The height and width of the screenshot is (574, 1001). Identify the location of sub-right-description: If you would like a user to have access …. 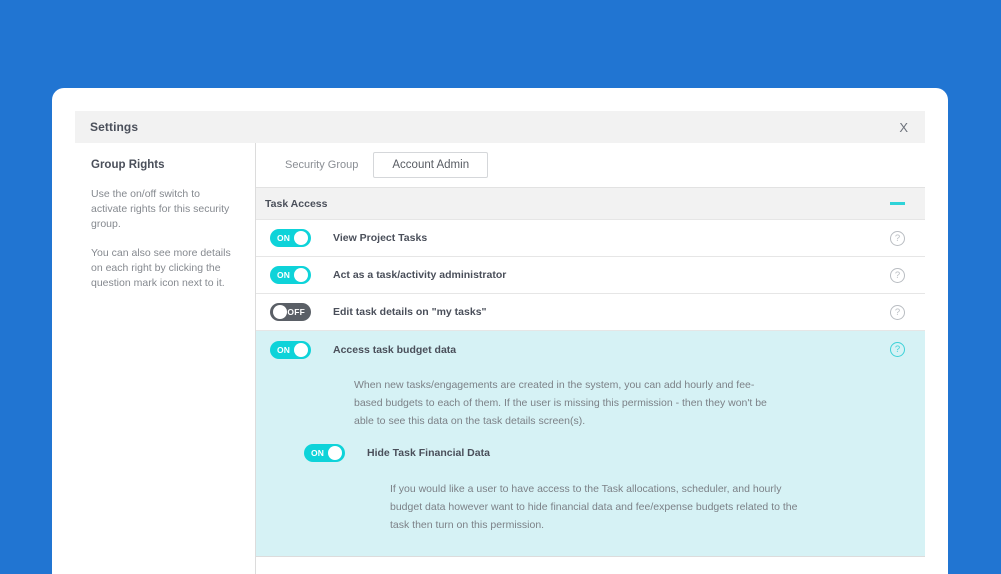
(594, 507).